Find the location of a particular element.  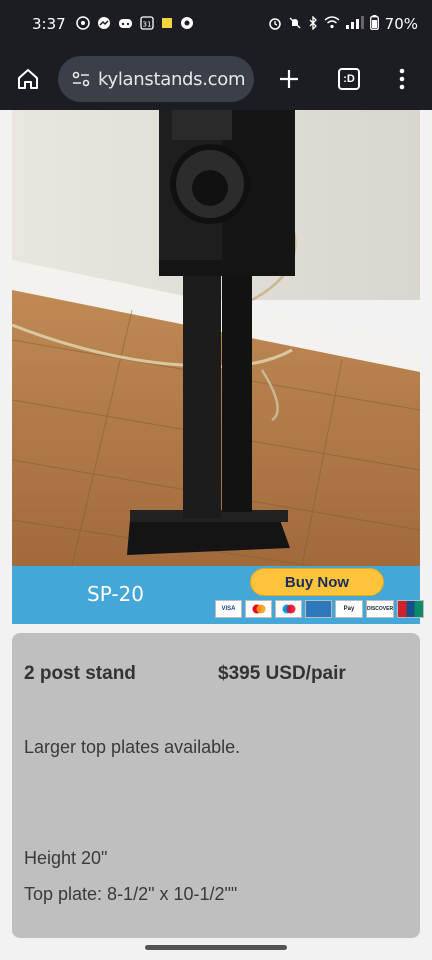

plus-icon is located at coordinates (289, 79).